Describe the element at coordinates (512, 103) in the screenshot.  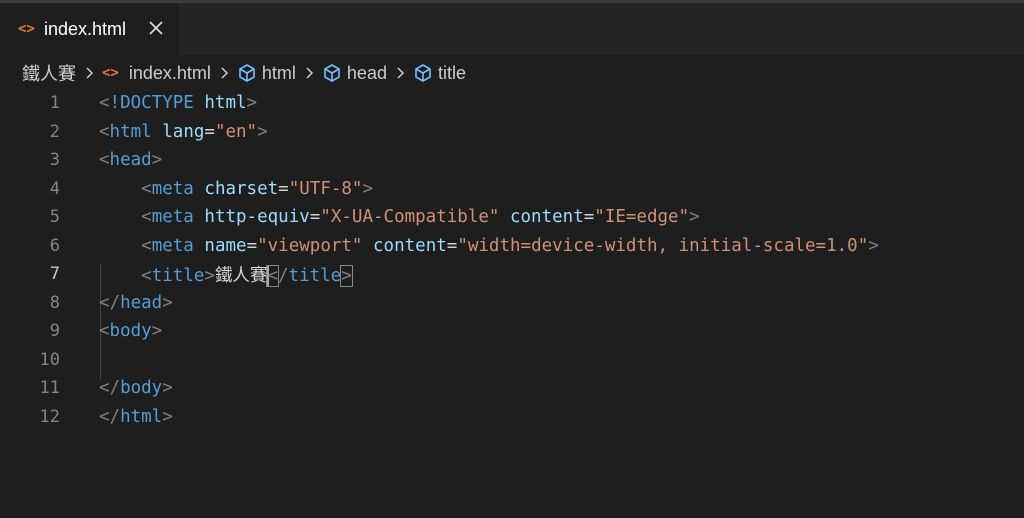
I see `code-line: 1 <!DOCTYPE html>` at that location.